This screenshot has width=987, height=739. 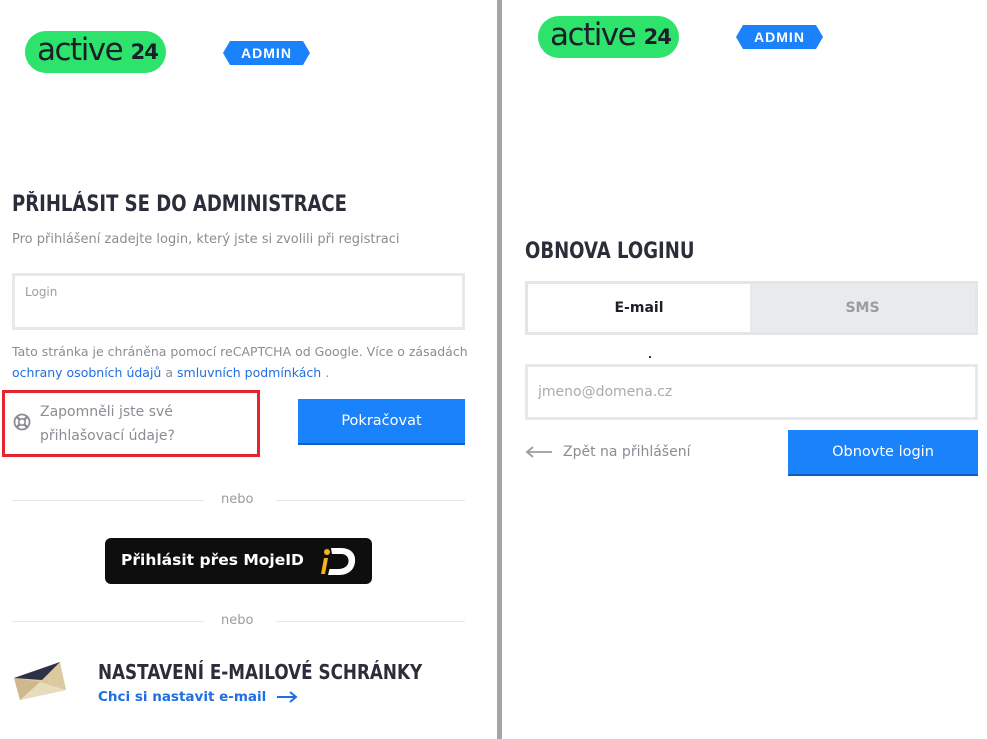 What do you see at coordinates (249, 372) in the screenshot?
I see `terms-link: smluvních podmínkách` at bounding box center [249, 372].